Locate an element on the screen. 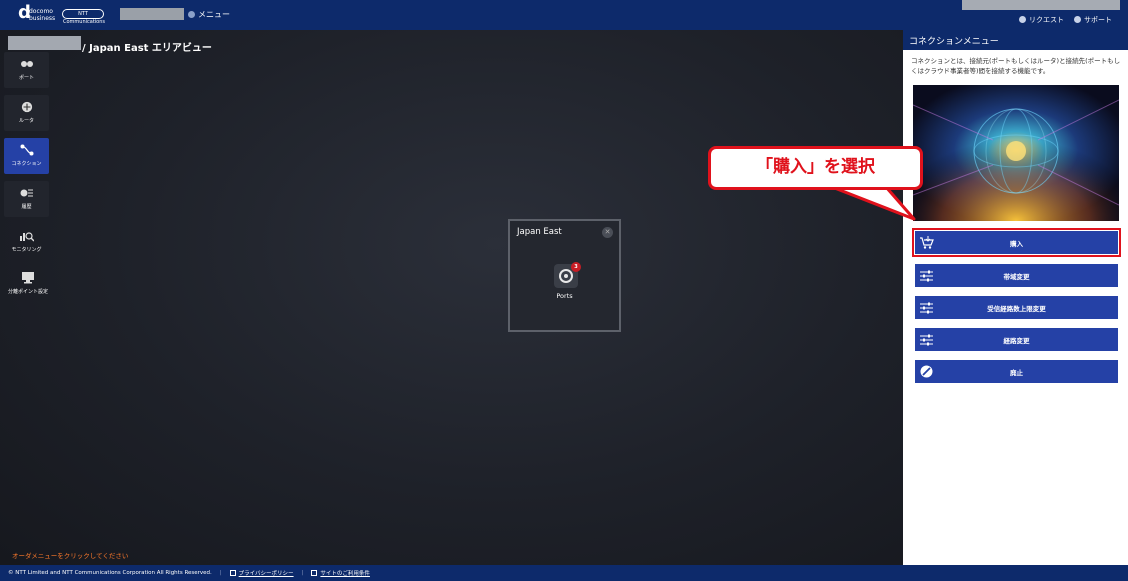 The height and width of the screenshot is (581, 1128). change-bandwidth-button: 帯域変更 is located at coordinates (1016, 275).